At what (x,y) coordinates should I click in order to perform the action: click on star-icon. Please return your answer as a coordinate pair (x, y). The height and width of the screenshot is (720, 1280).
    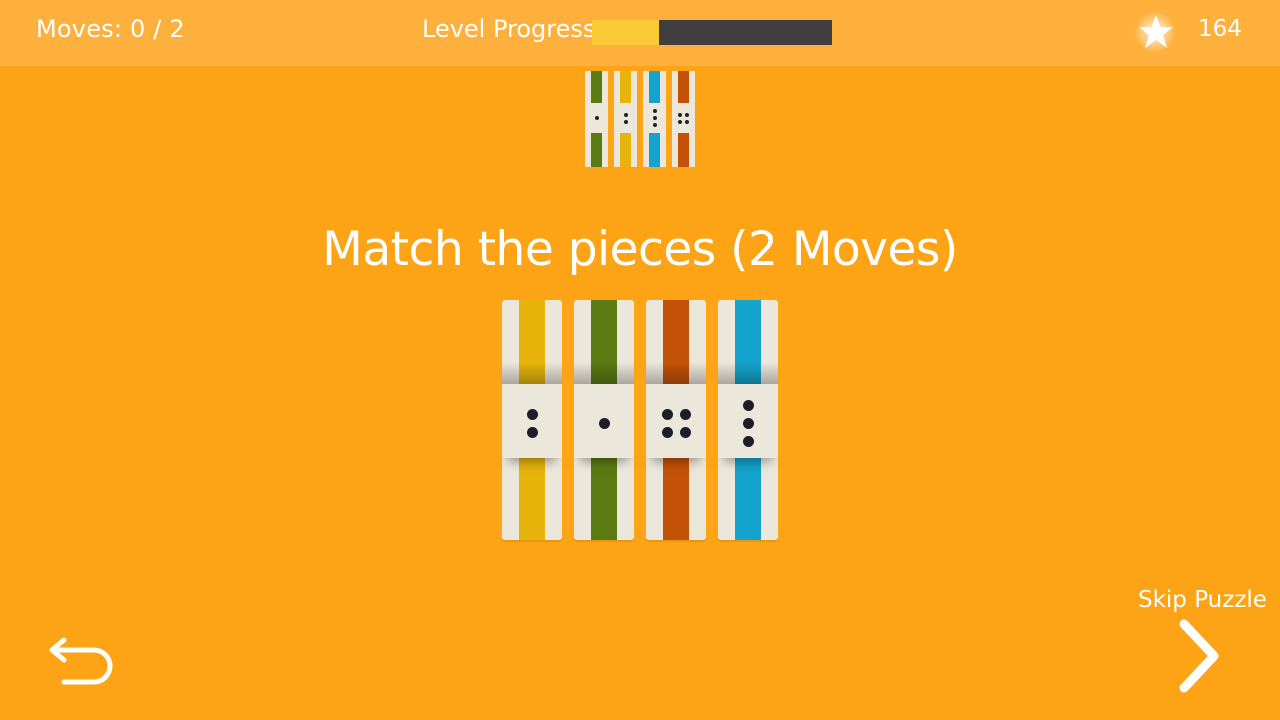
    Looking at the image, I should click on (1155, 32).